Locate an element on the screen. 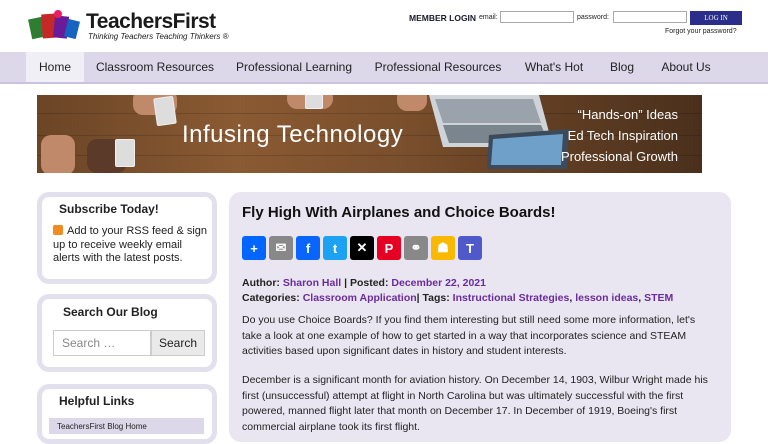 The width and height of the screenshot is (768, 444). post-date-link: December 22, 2021 is located at coordinates (438, 283).